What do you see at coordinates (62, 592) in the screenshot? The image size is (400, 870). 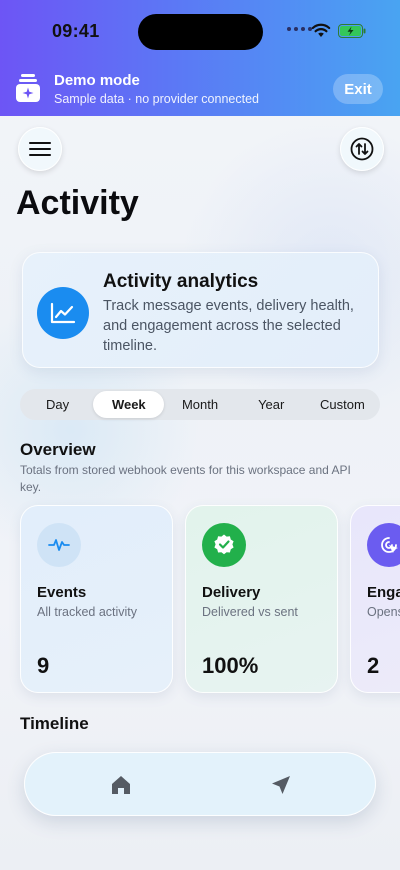 I see `metric-title: Events` at bounding box center [62, 592].